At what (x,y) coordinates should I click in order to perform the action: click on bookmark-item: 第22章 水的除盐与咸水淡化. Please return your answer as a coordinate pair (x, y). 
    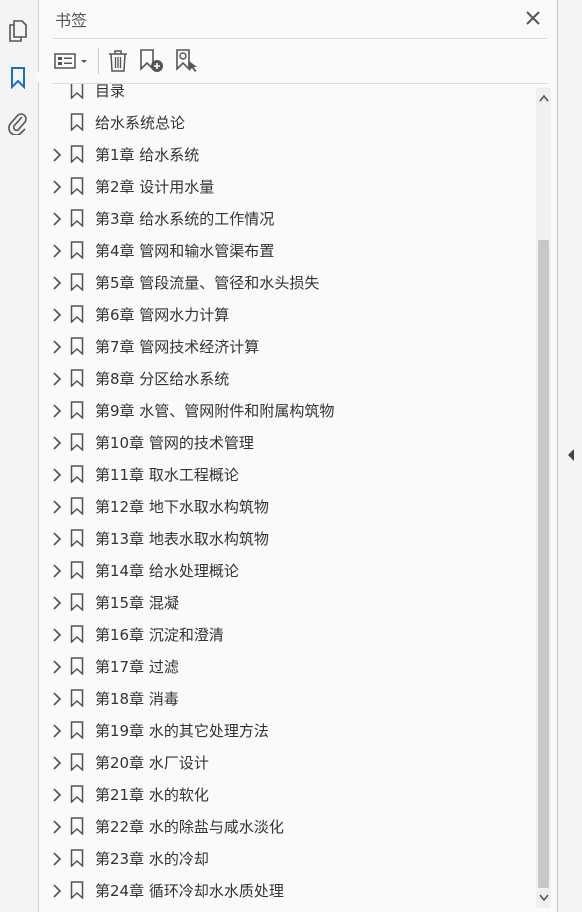
    Looking at the image, I should click on (288, 826).